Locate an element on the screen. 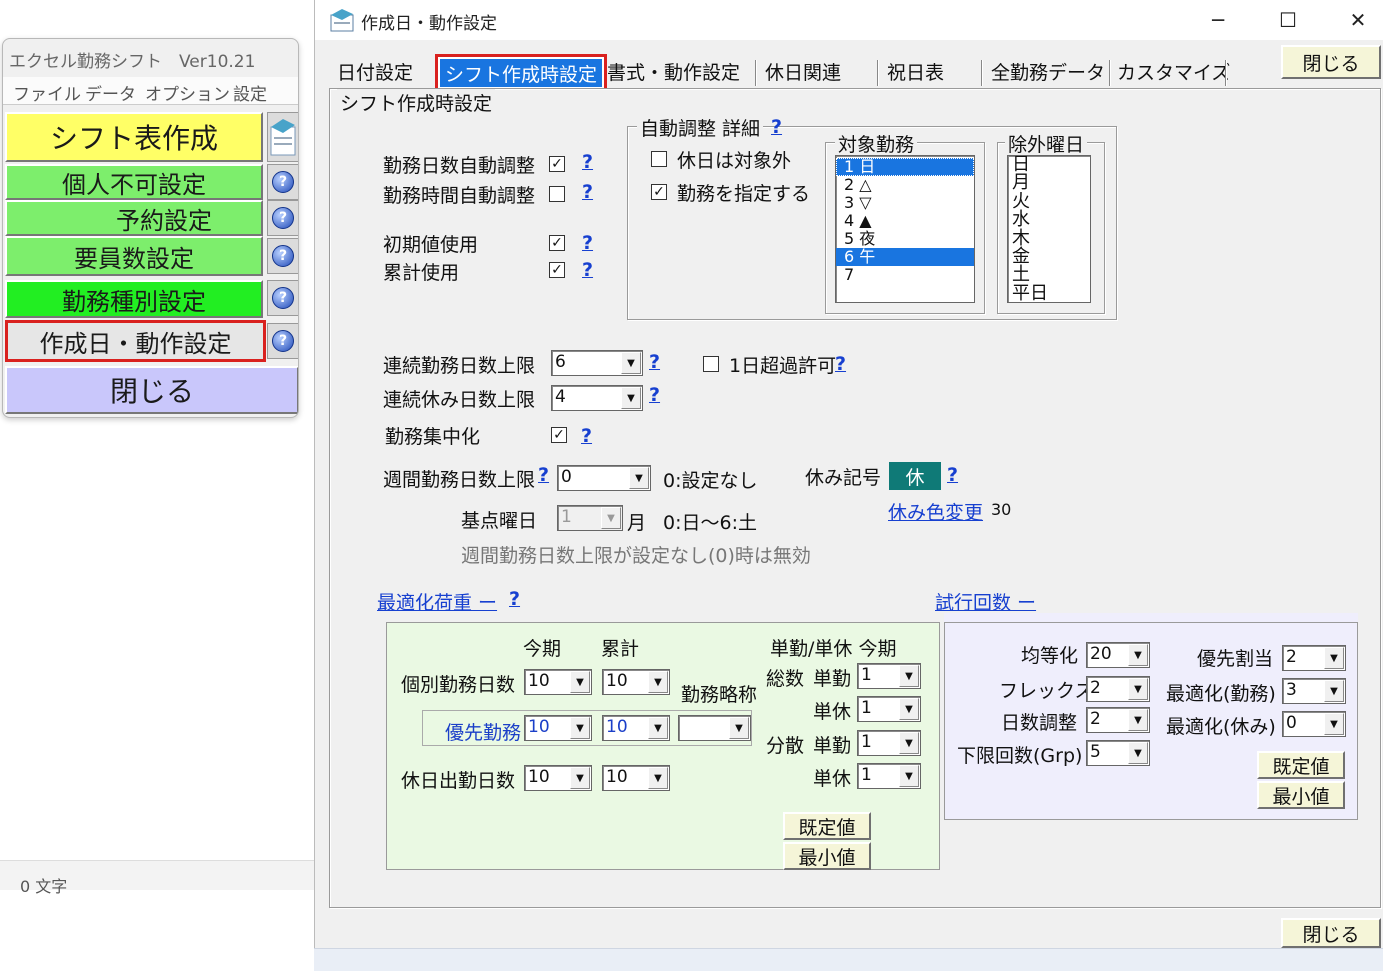 This screenshot has height=971, width=1383. min-count-combo: 5 ▼ is located at coordinates (1118, 753).